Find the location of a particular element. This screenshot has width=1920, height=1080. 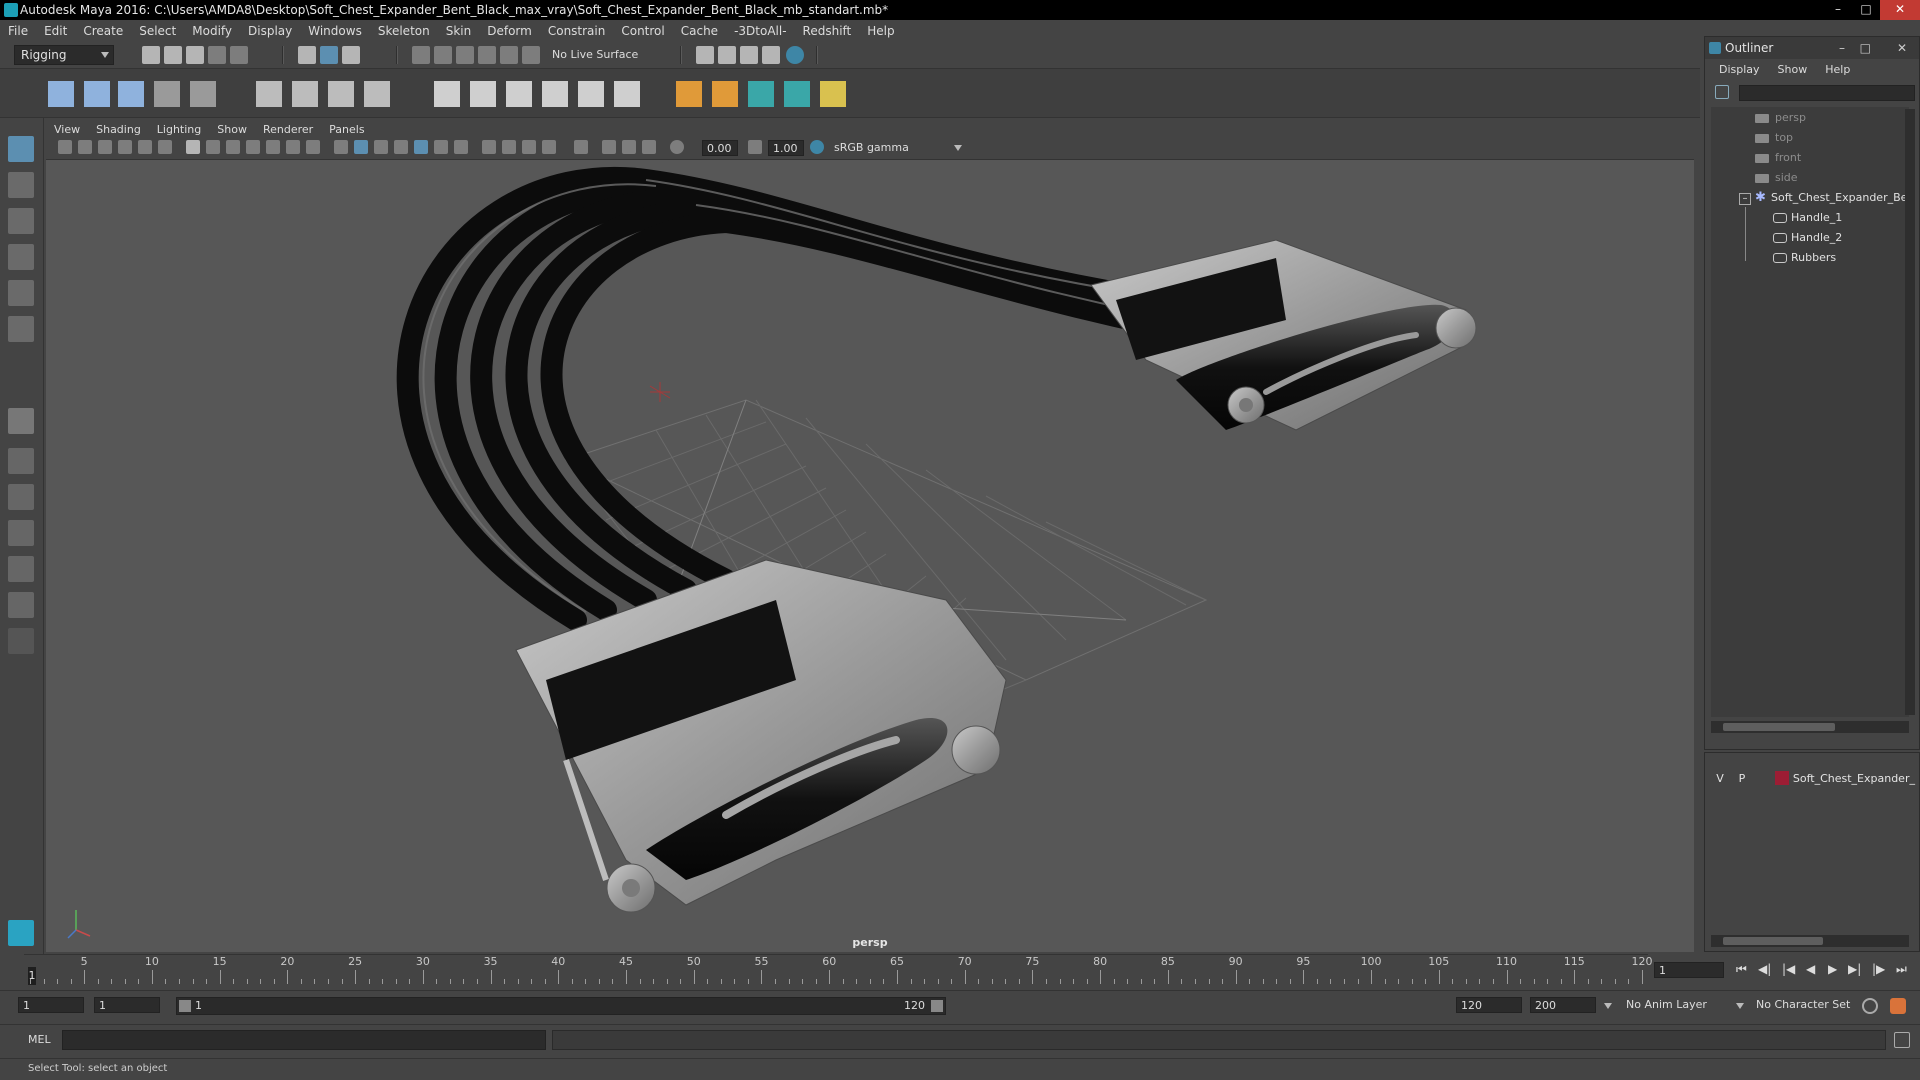

anim-layer-dropdown: No Anim Layer is located at coordinates (1682, 1005).